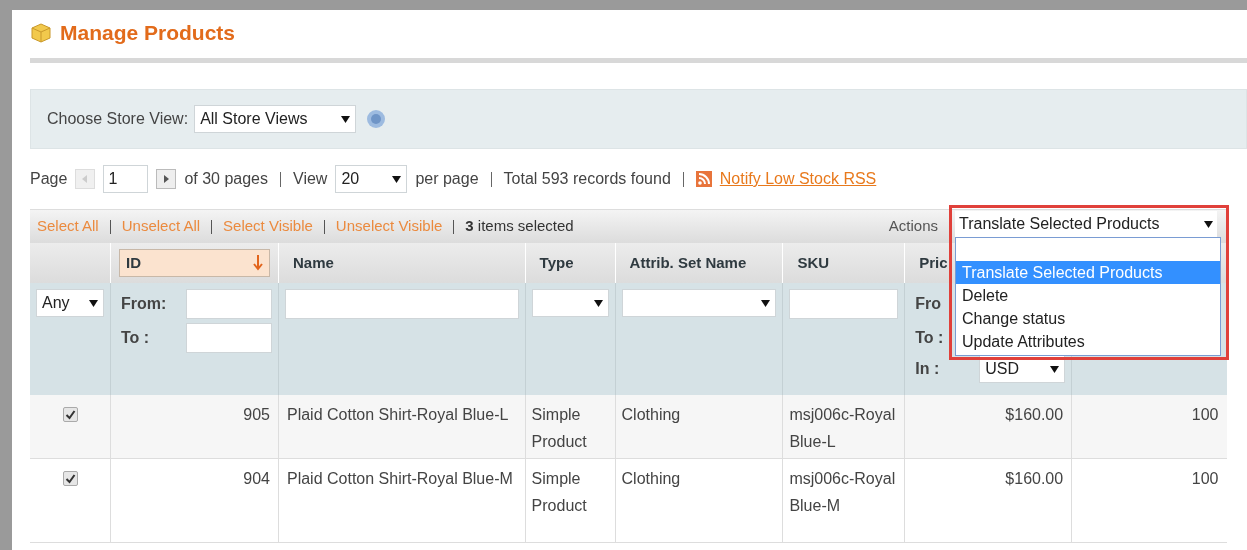 The height and width of the screenshot is (550, 1247). What do you see at coordinates (401, 263) in the screenshot?
I see `column-header: Name` at bounding box center [401, 263].